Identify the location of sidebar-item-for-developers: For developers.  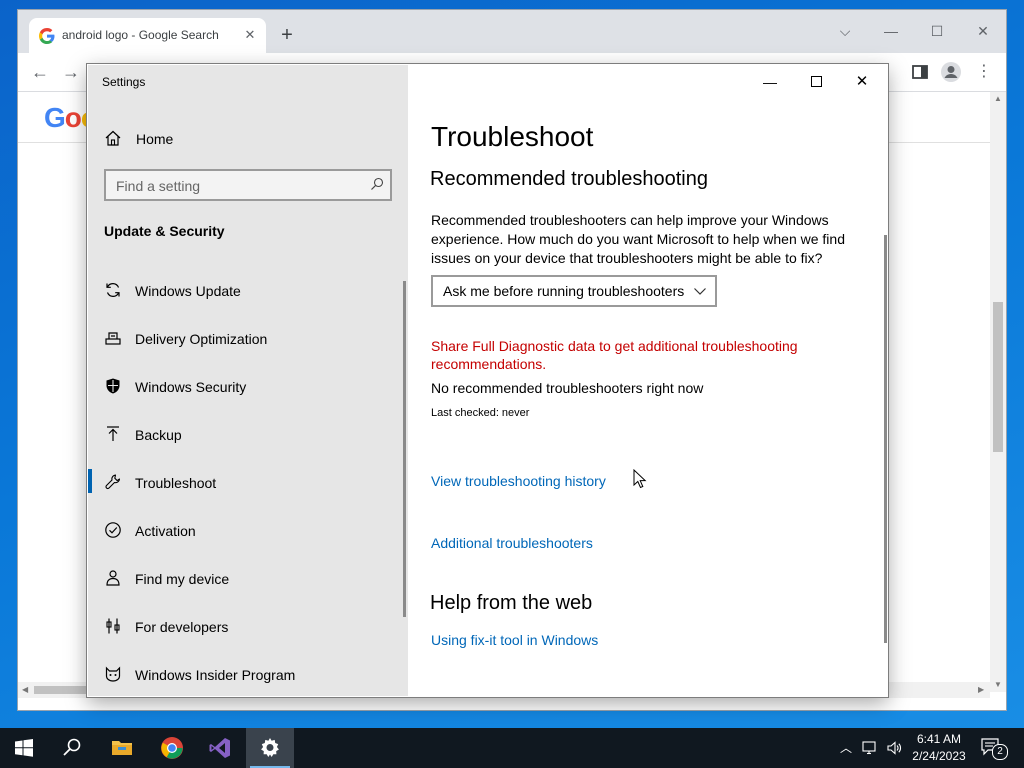
(246, 627).